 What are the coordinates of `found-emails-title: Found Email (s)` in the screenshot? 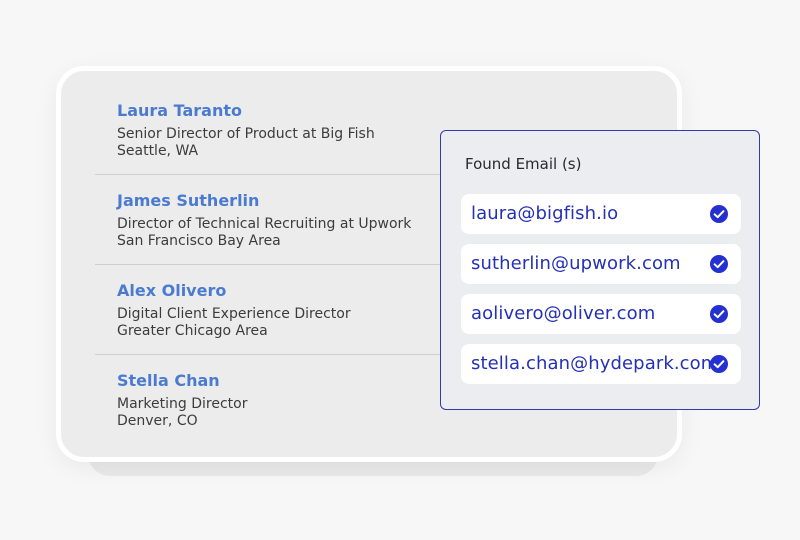 It's located at (523, 164).